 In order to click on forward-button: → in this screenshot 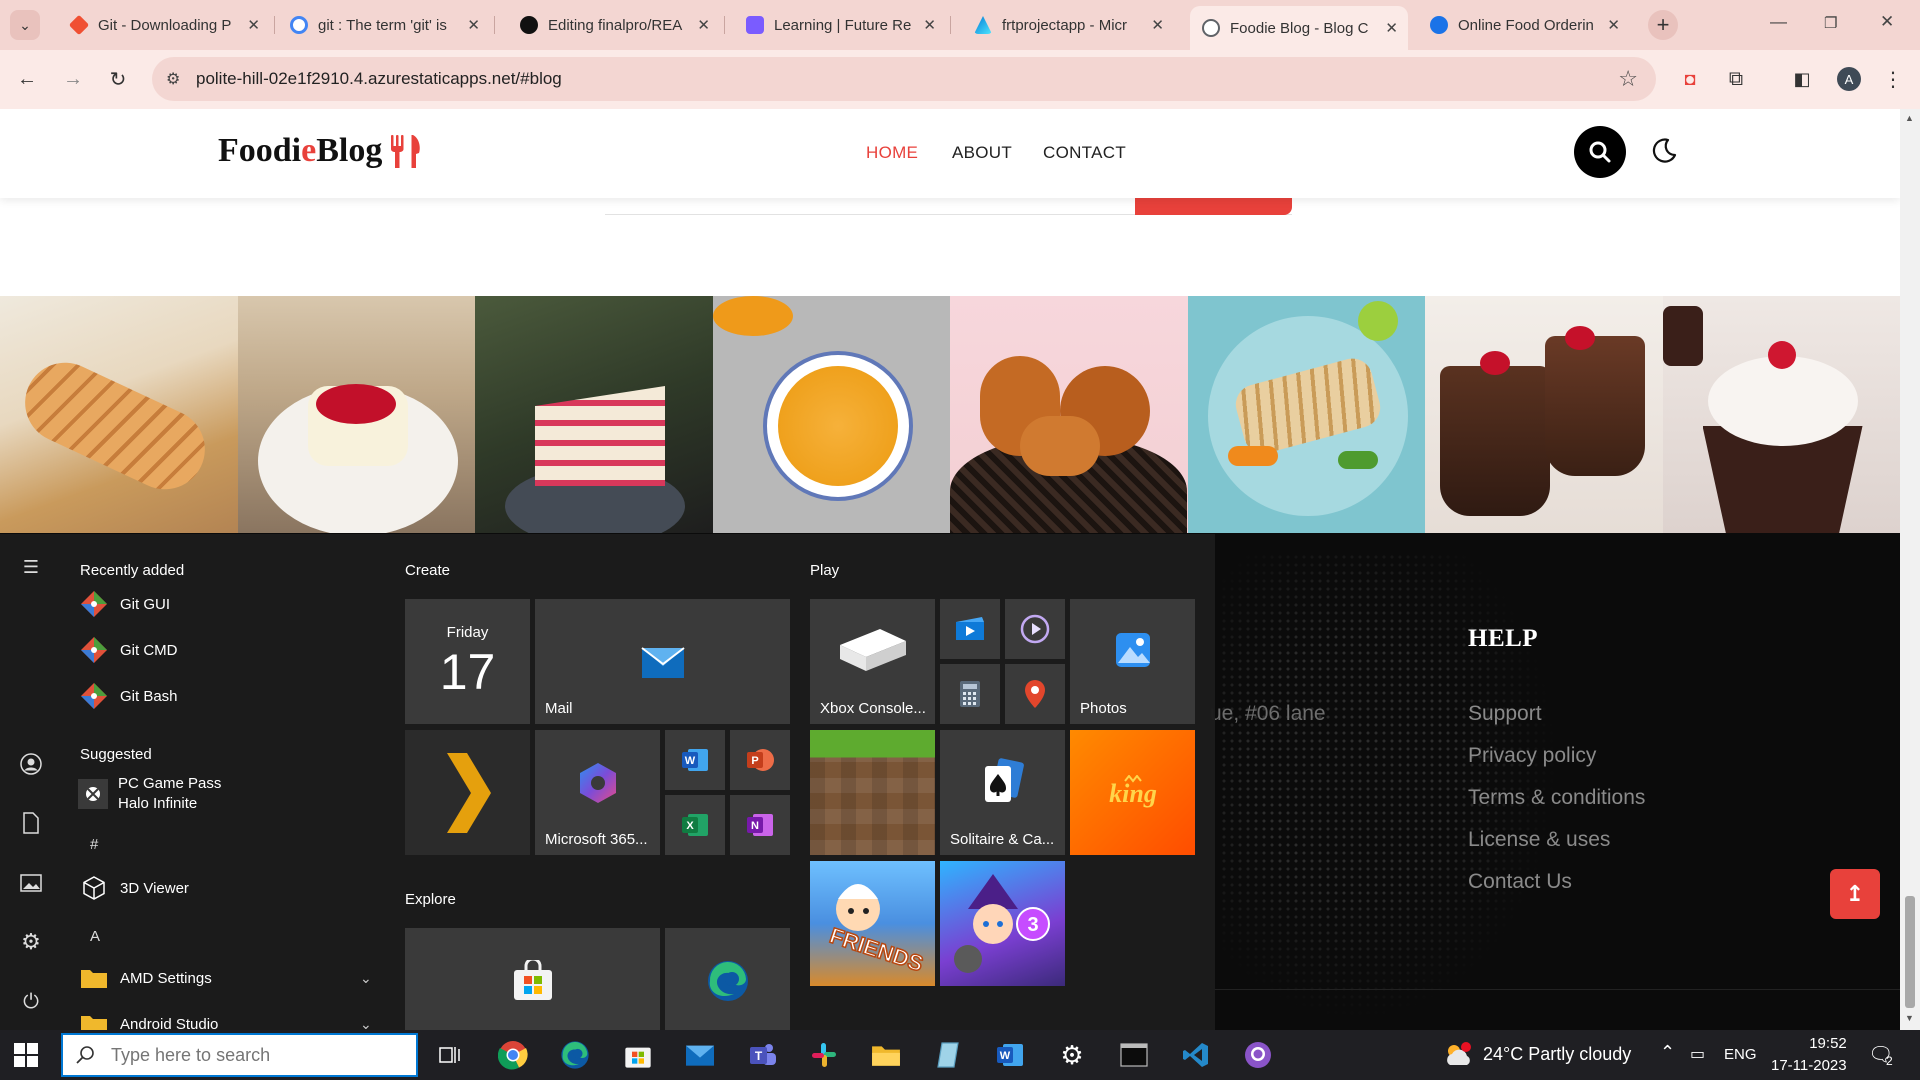, I will do `click(73, 79)`.